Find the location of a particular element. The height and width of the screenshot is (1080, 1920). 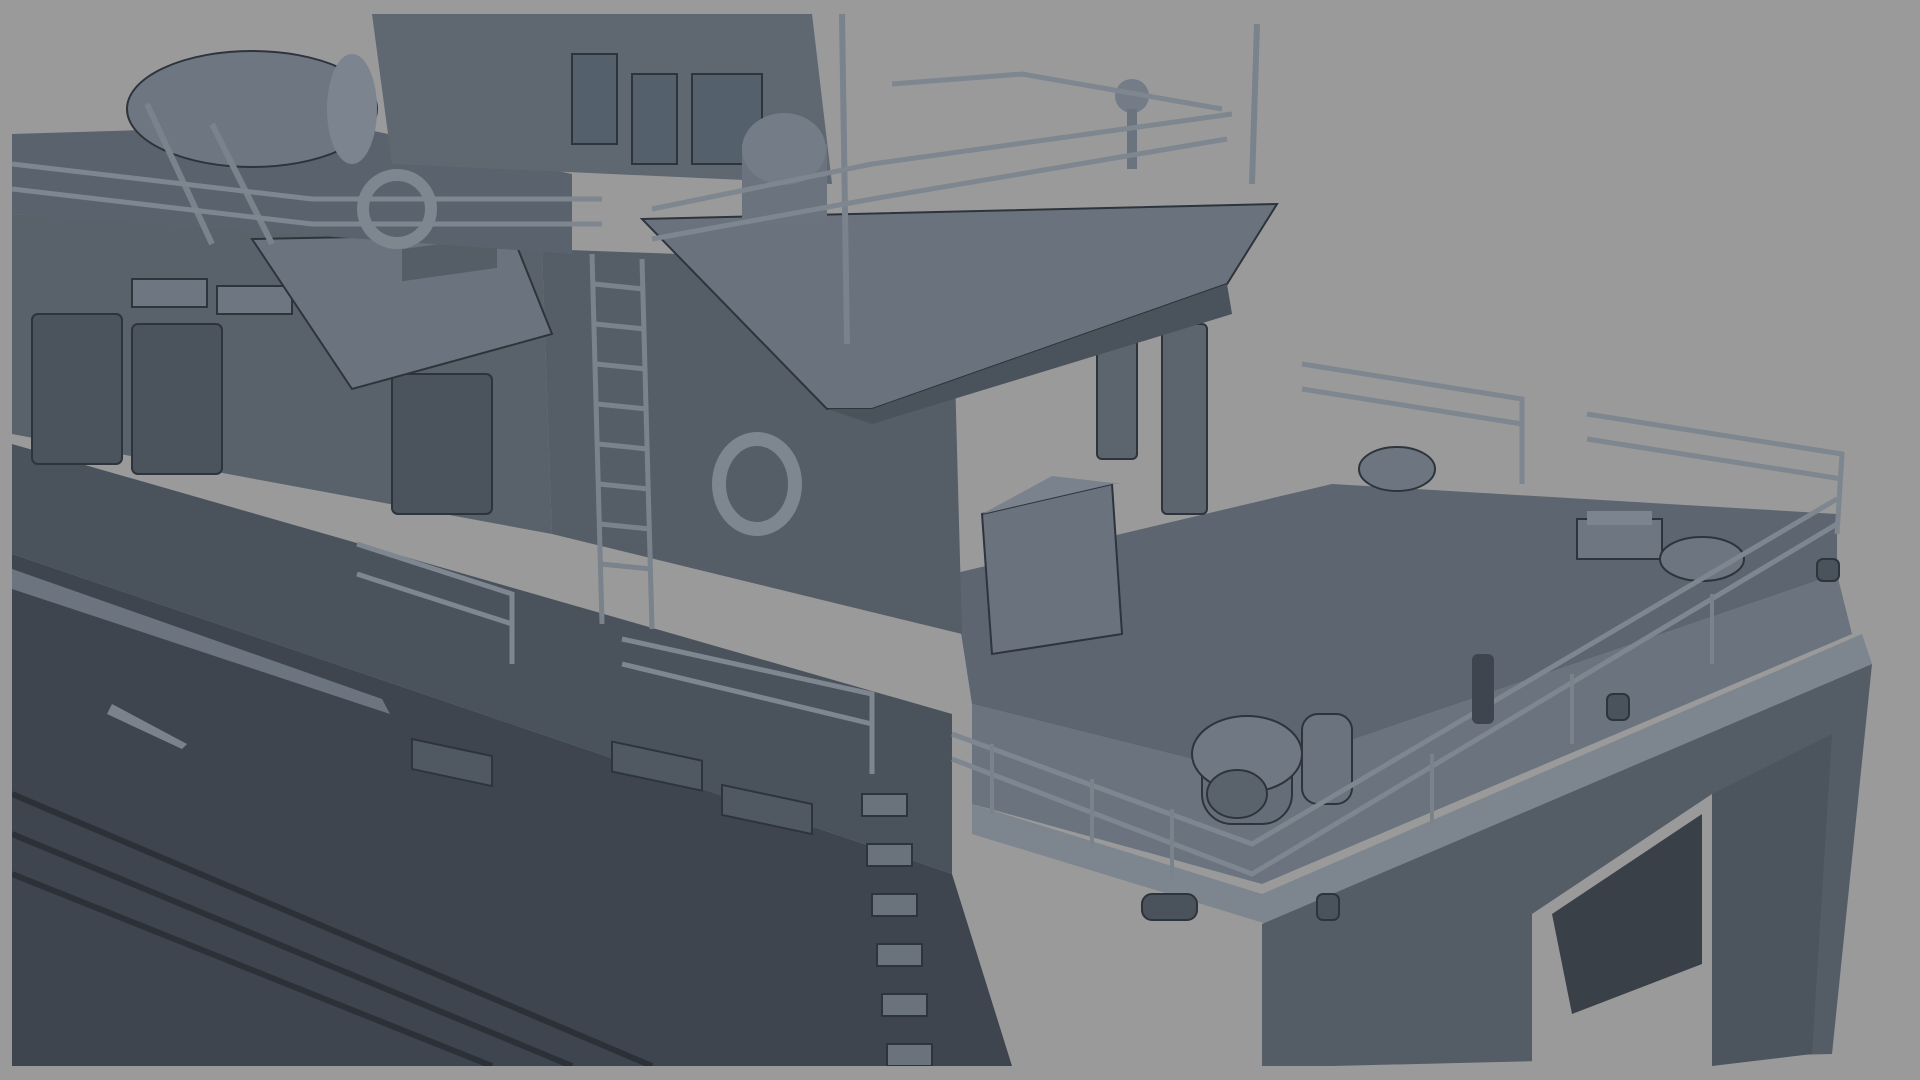

stern-hatch is located at coordinates (1619, 535).